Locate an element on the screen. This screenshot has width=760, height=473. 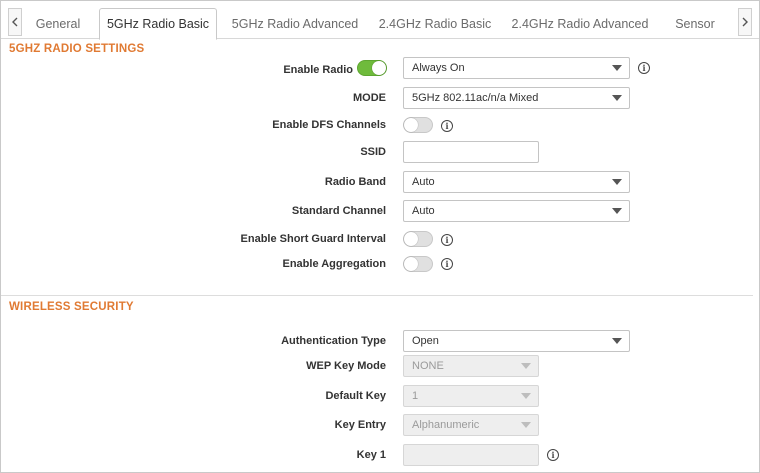
auth-type-select: Open is located at coordinates (516, 341).